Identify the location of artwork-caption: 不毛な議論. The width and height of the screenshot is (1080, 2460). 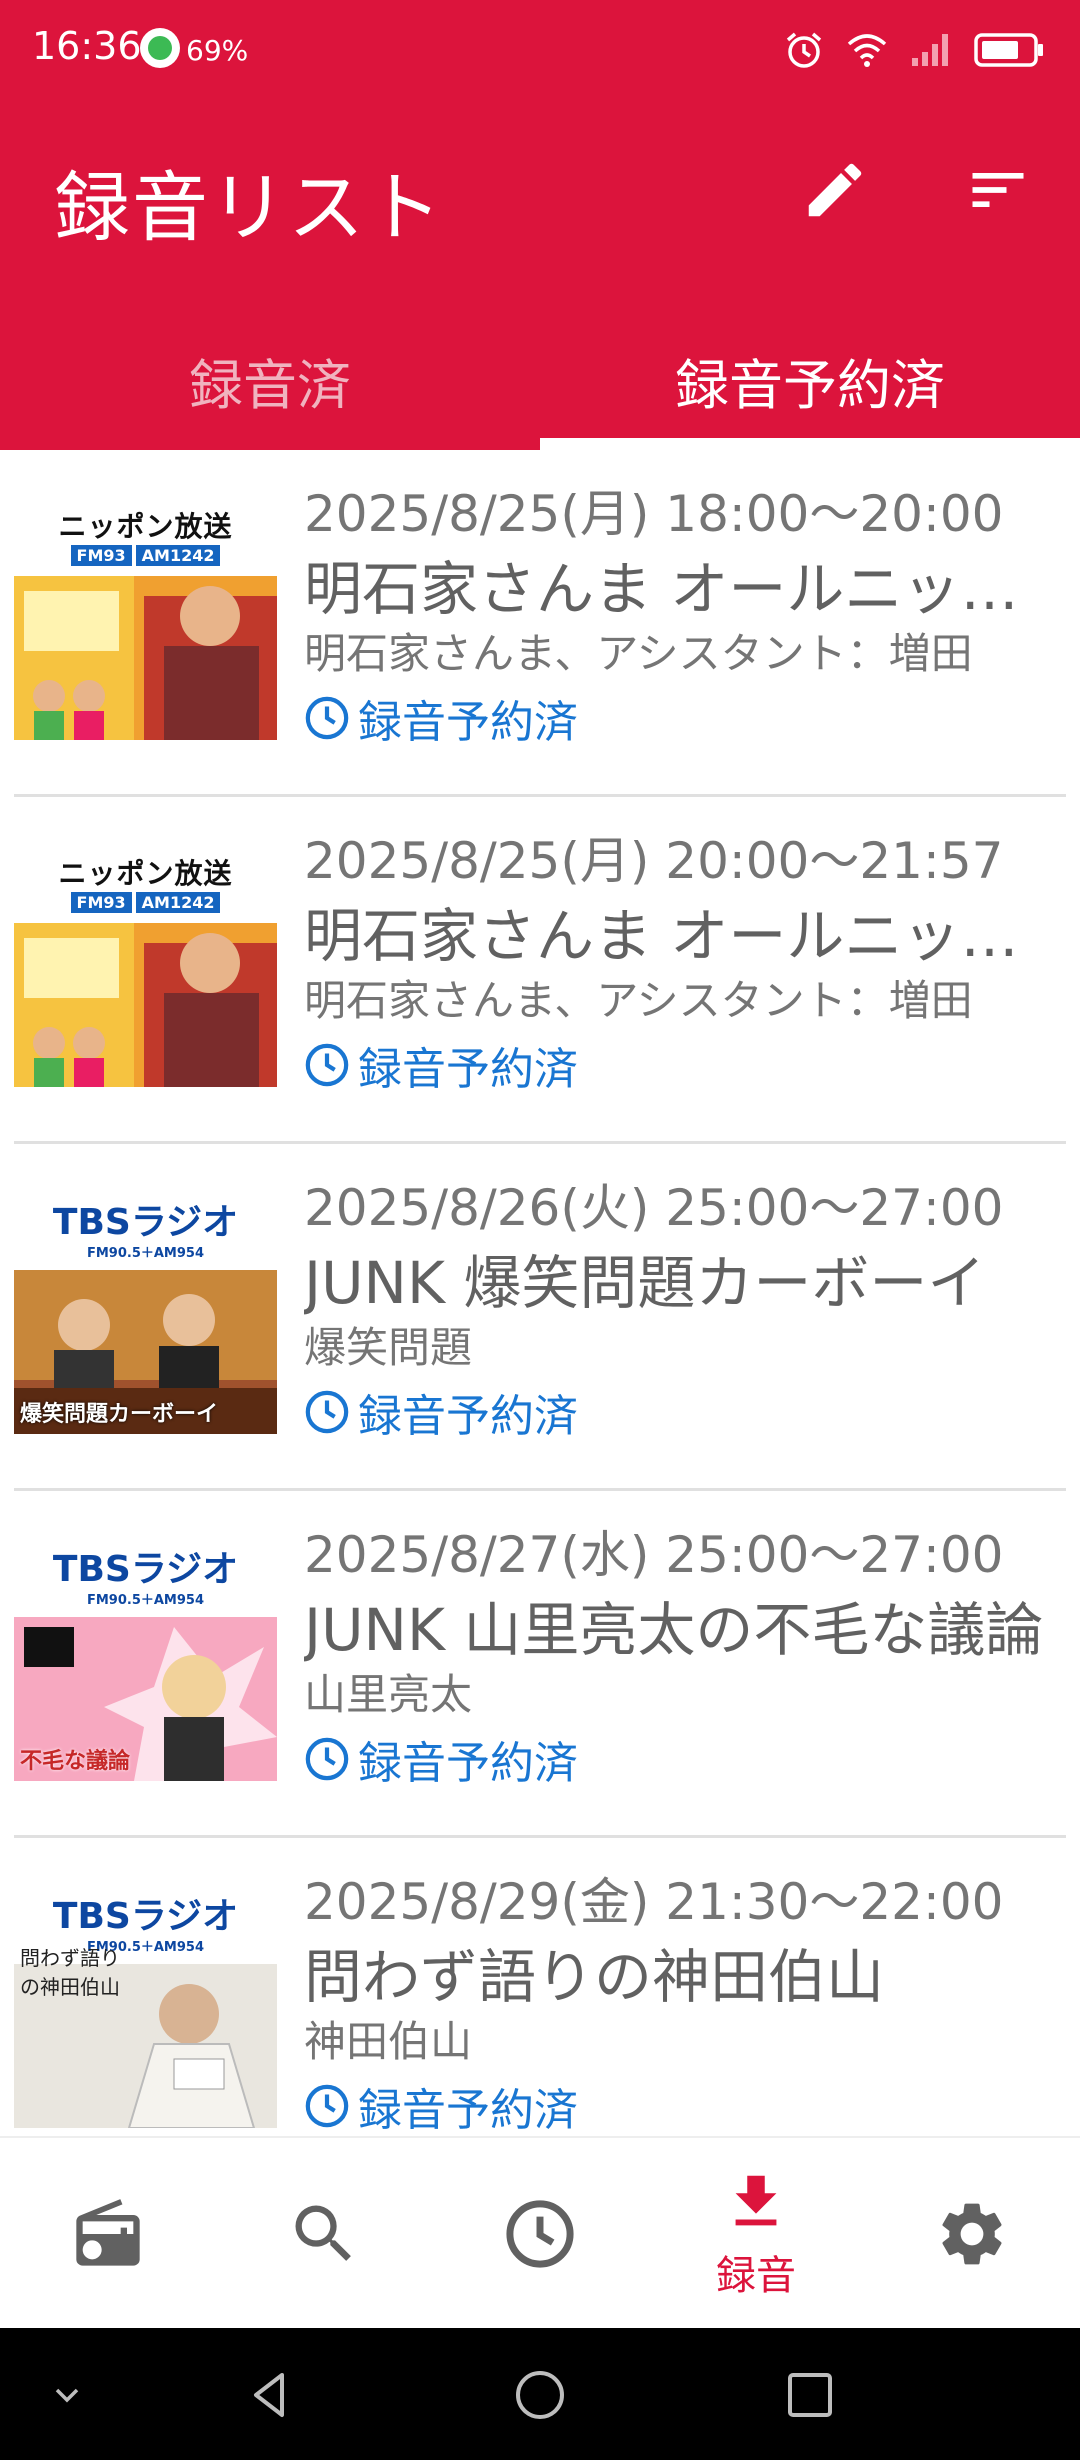
(75, 1761).